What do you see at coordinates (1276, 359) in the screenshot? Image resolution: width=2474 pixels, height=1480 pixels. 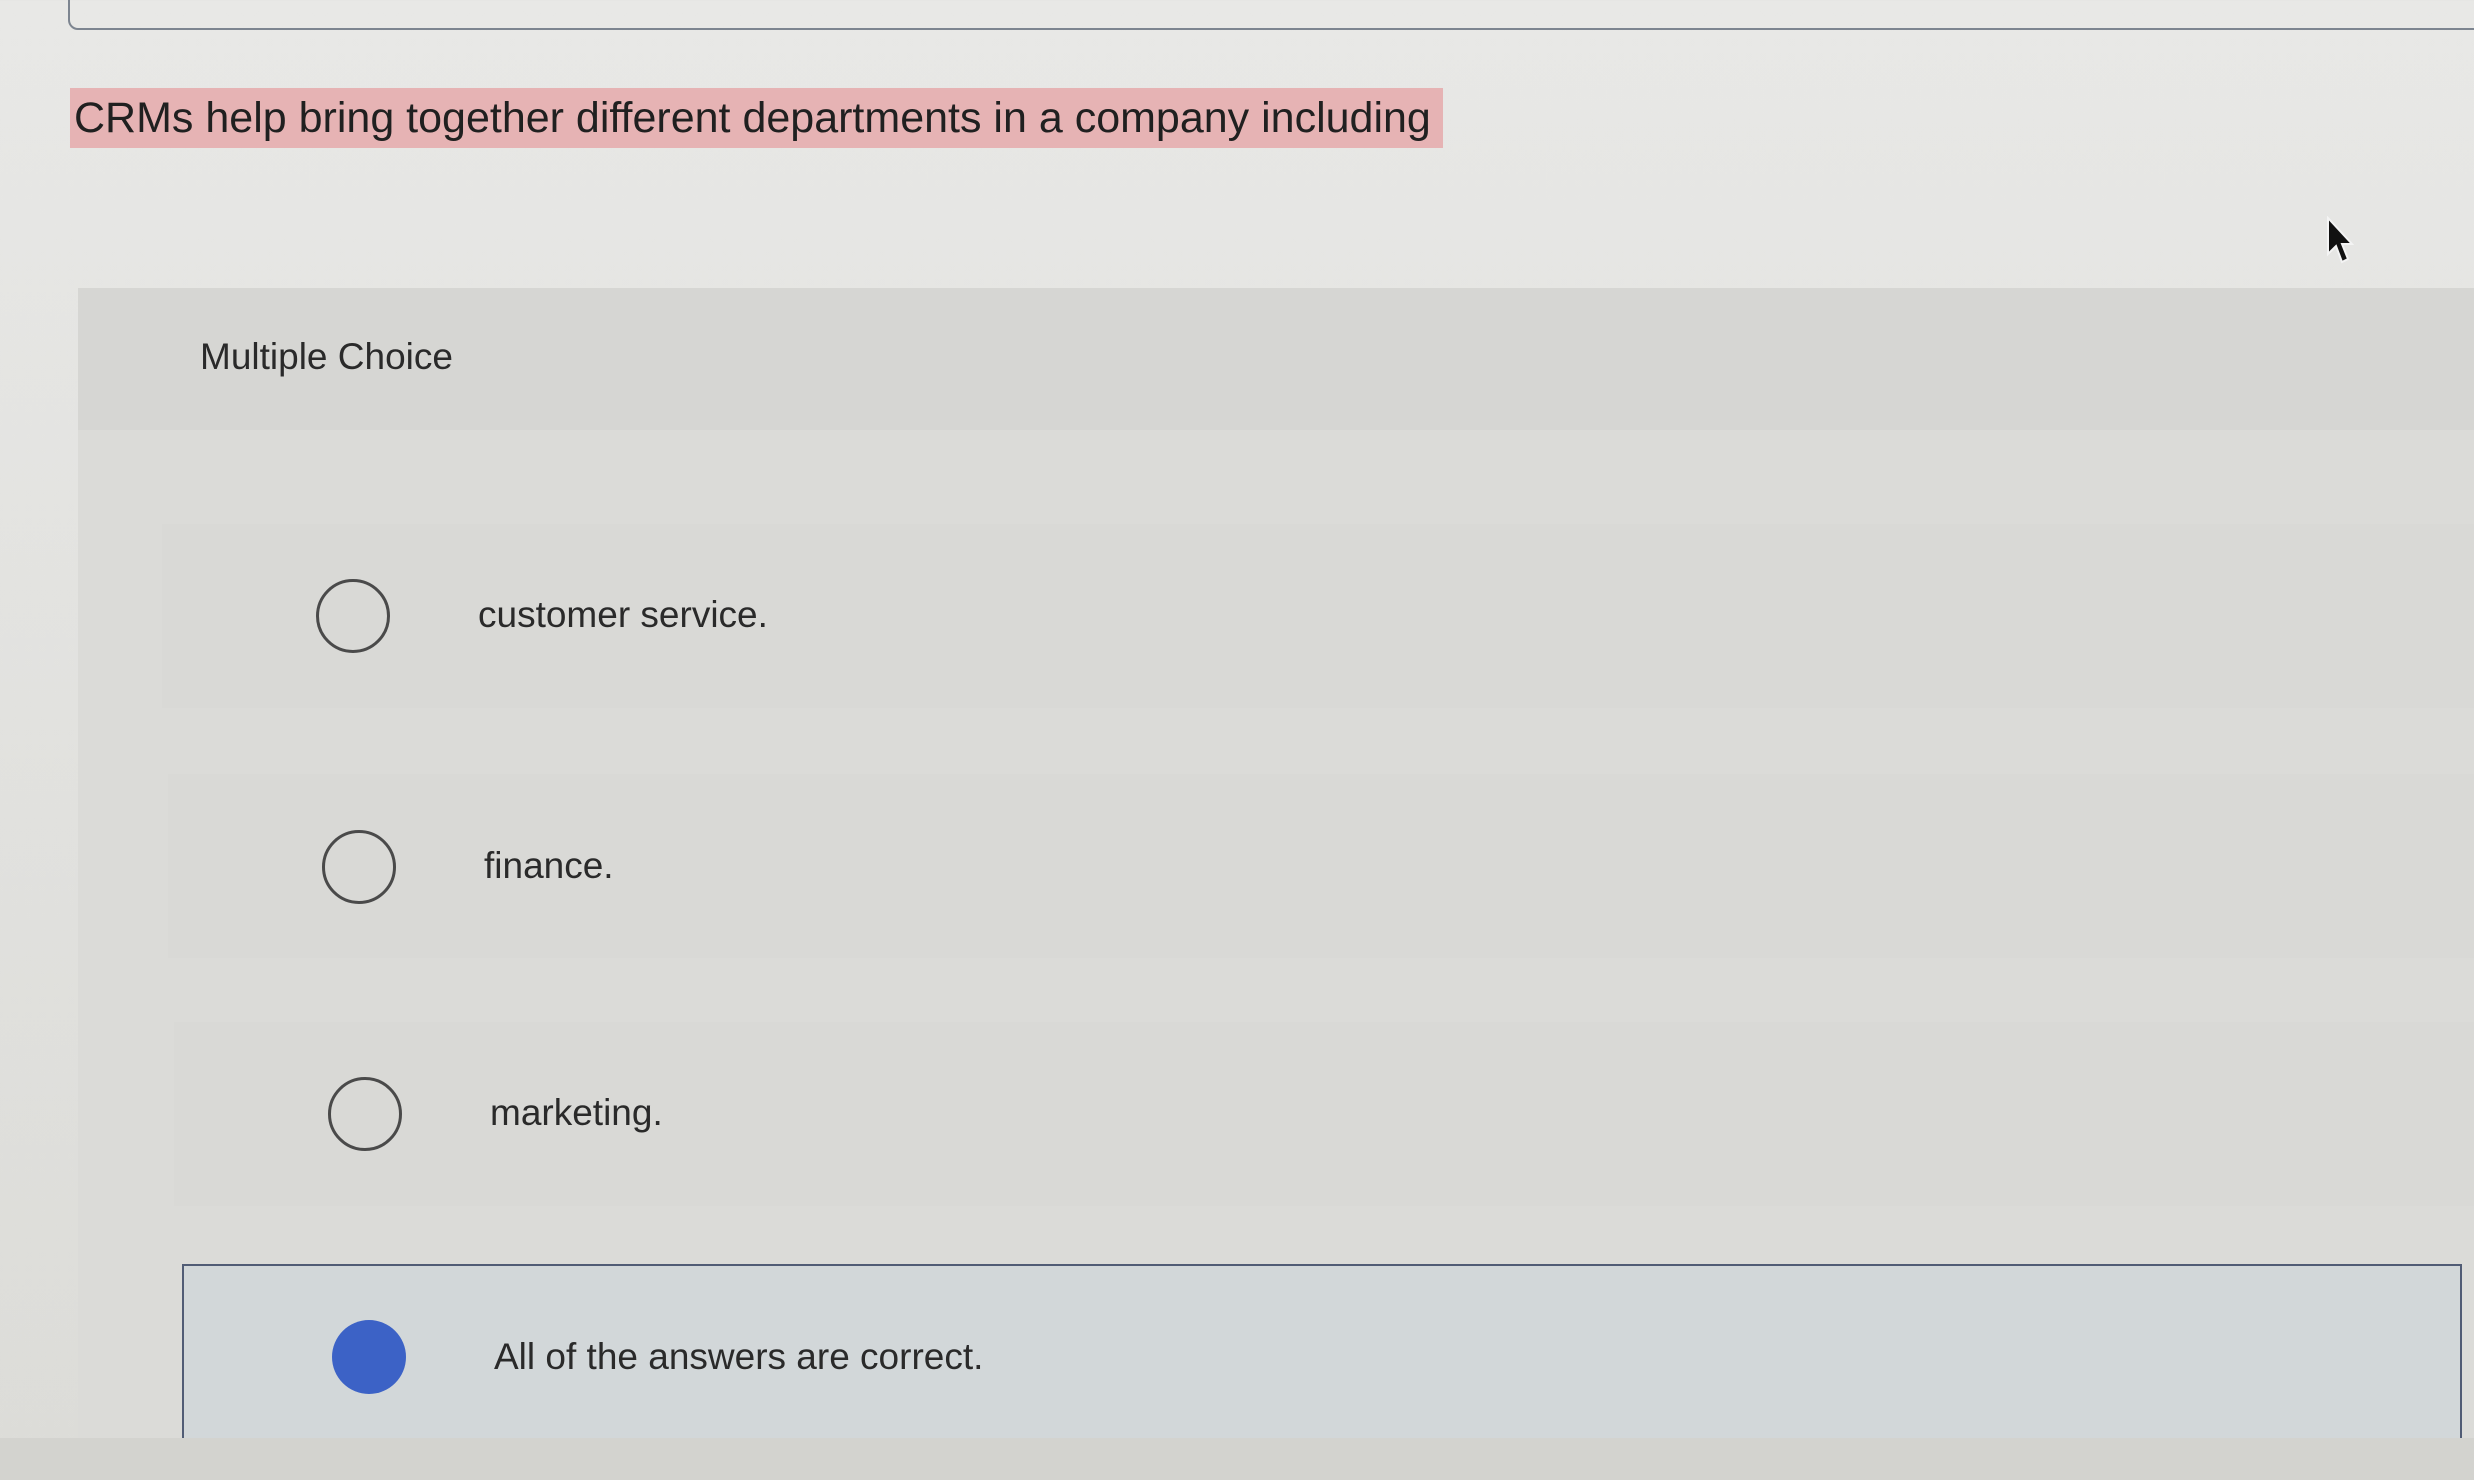 I see `question-type-header: Multiple Choice` at bounding box center [1276, 359].